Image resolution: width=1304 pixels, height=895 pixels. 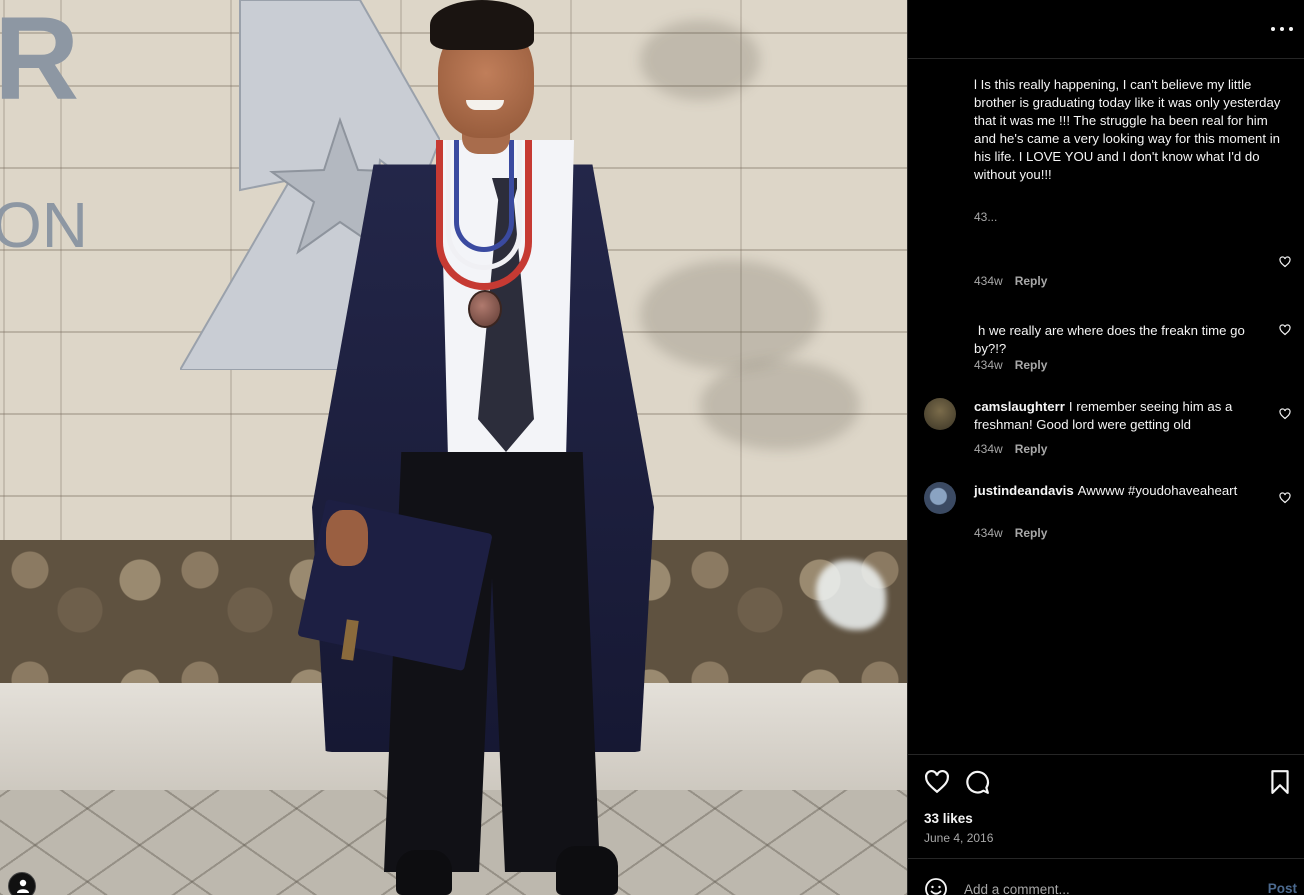 What do you see at coordinates (484, 196) in the screenshot?
I see `medal-ribbon-blue` at bounding box center [484, 196].